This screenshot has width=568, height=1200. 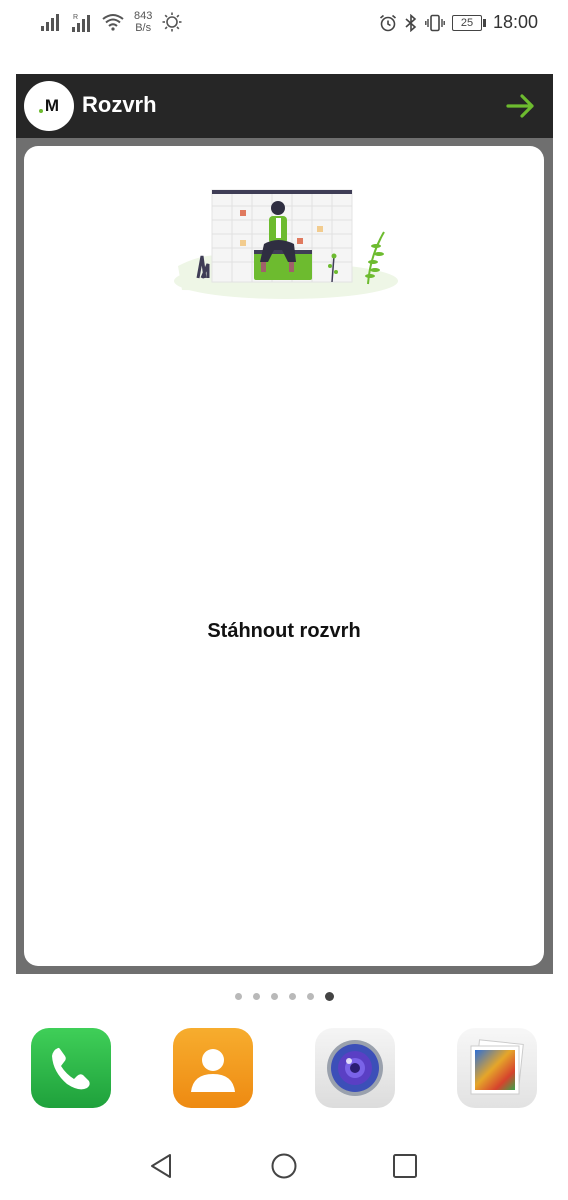 I want to click on phone-app, so click(x=71, y=1068).